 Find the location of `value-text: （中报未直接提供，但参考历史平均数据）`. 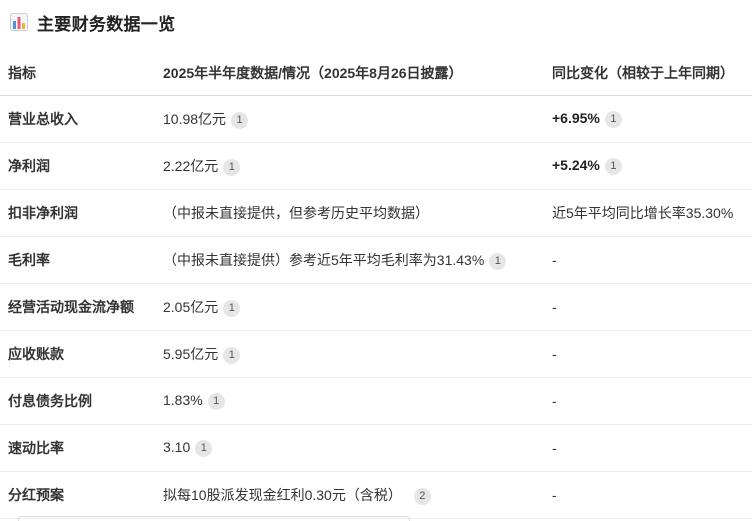

value-text: （中报未直接提供，但参考历史平均数据） is located at coordinates (296, 213).